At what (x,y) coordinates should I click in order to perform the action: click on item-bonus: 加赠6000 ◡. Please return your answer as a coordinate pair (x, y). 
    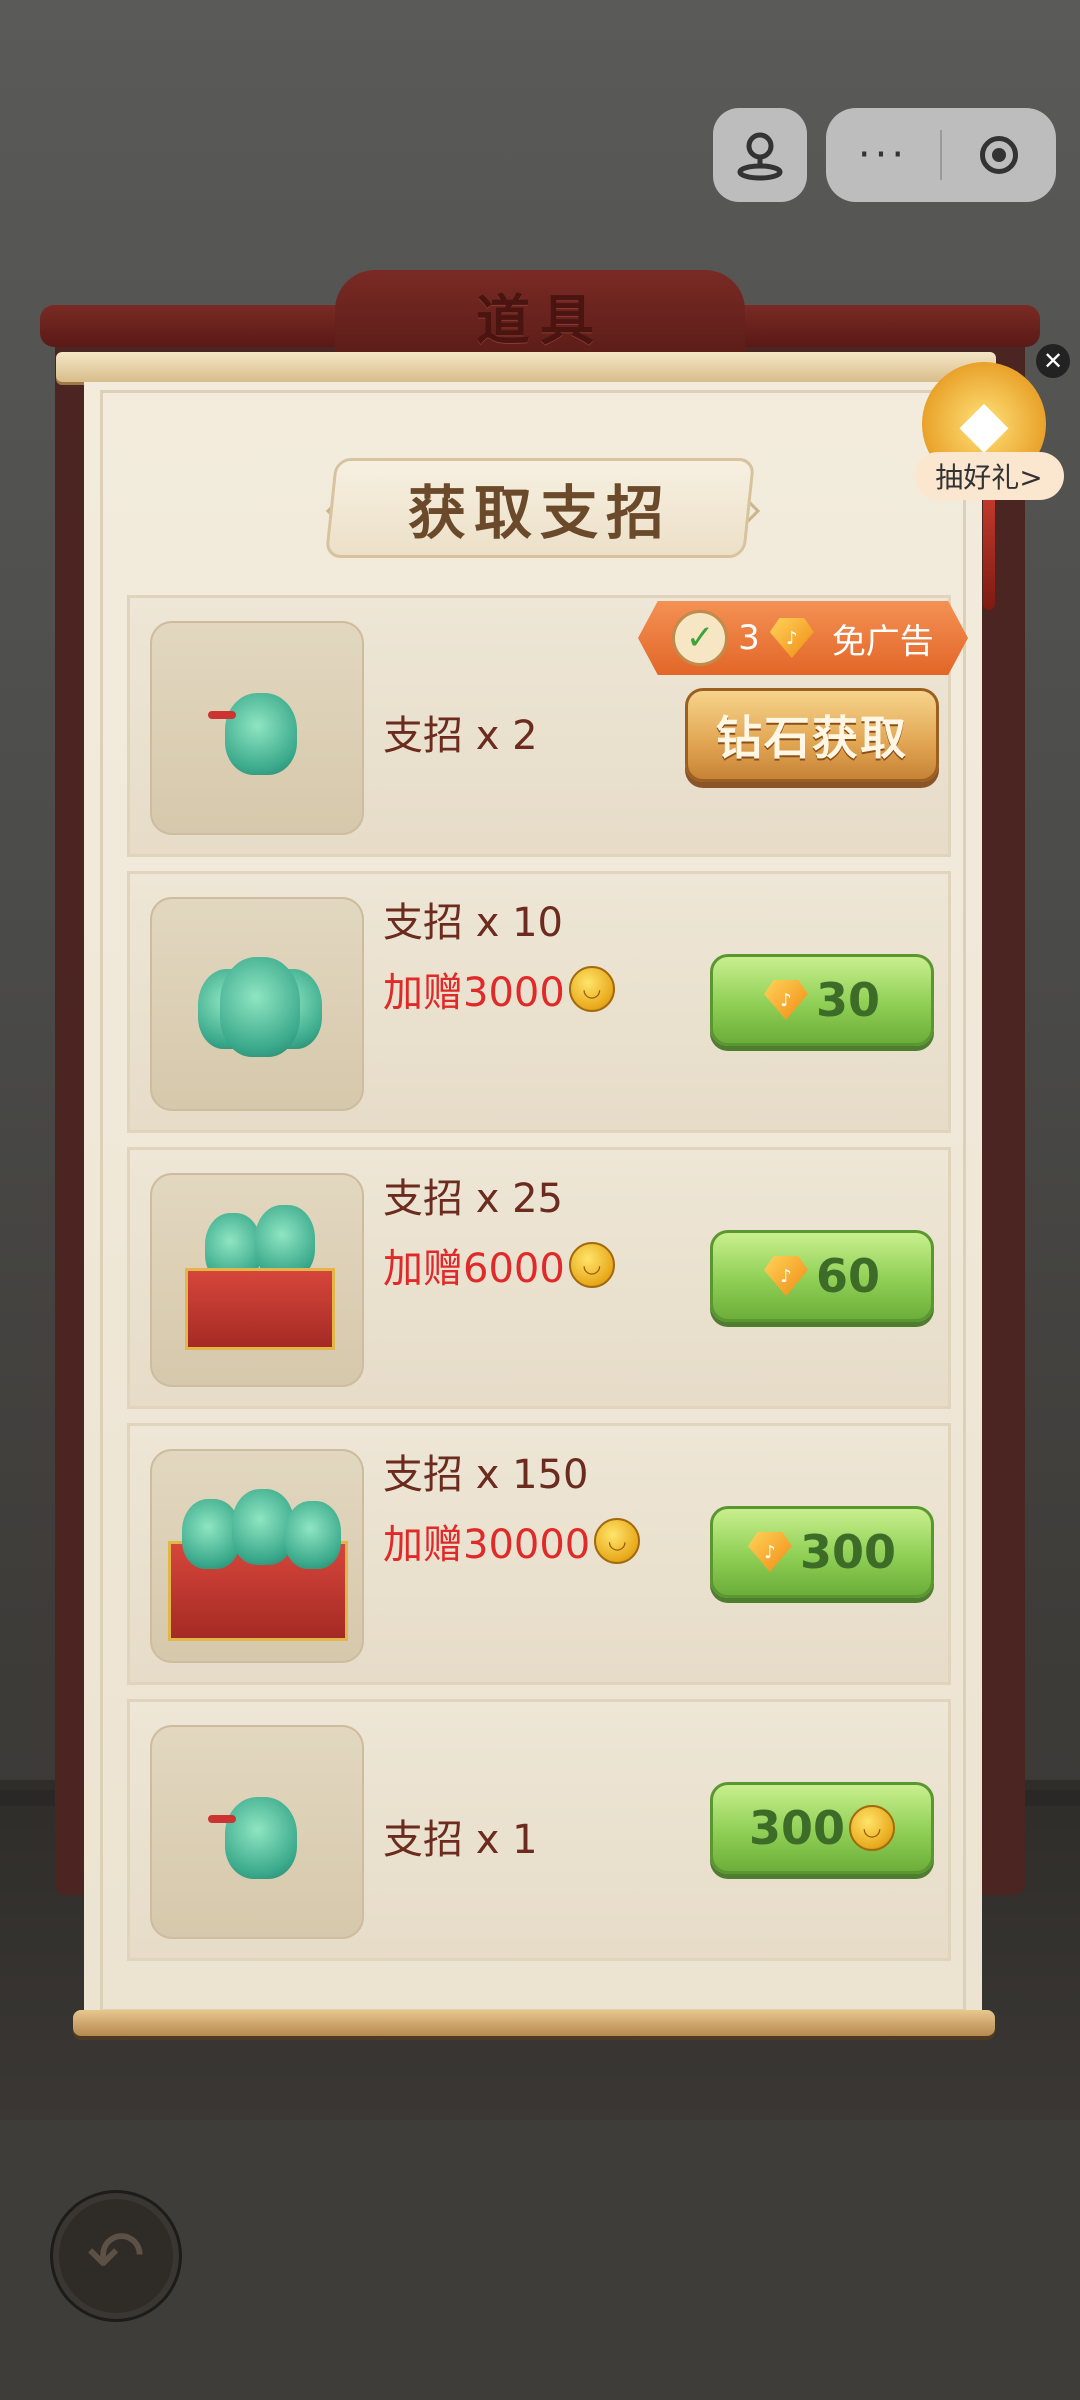
    Looking at the image, I should click on (499, 1265).